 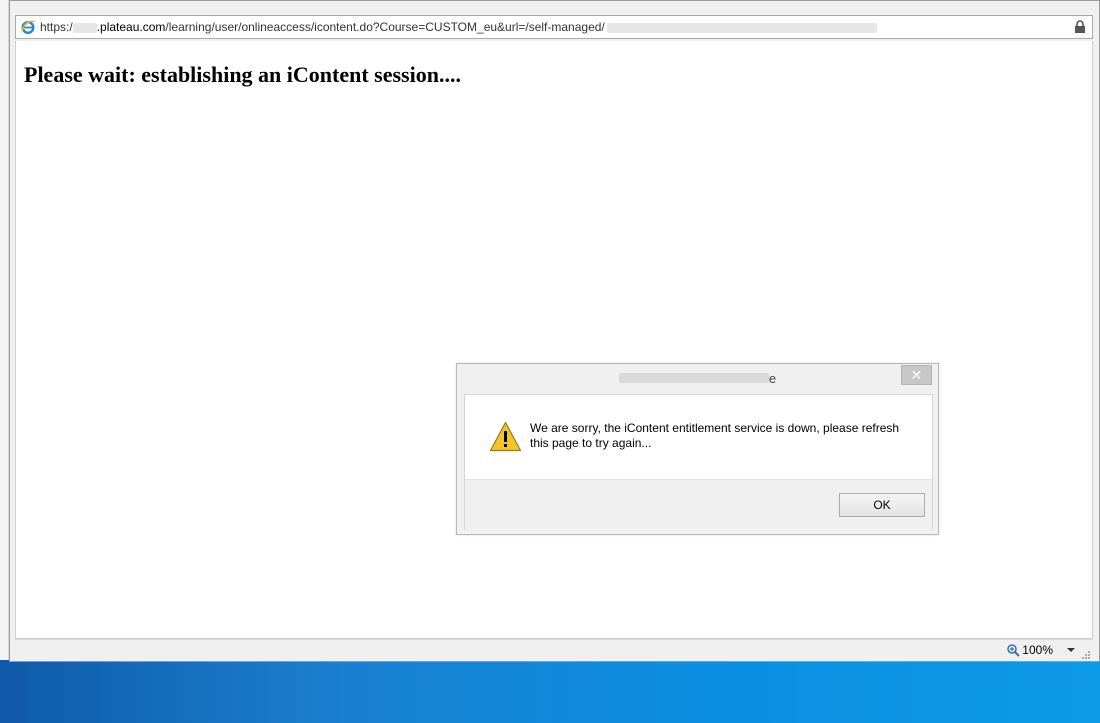 What do you see at coordinates (772, 378) in the screenshot?
I see `dialog-title-visible-suffix: e` at bounding box center [772, 378].